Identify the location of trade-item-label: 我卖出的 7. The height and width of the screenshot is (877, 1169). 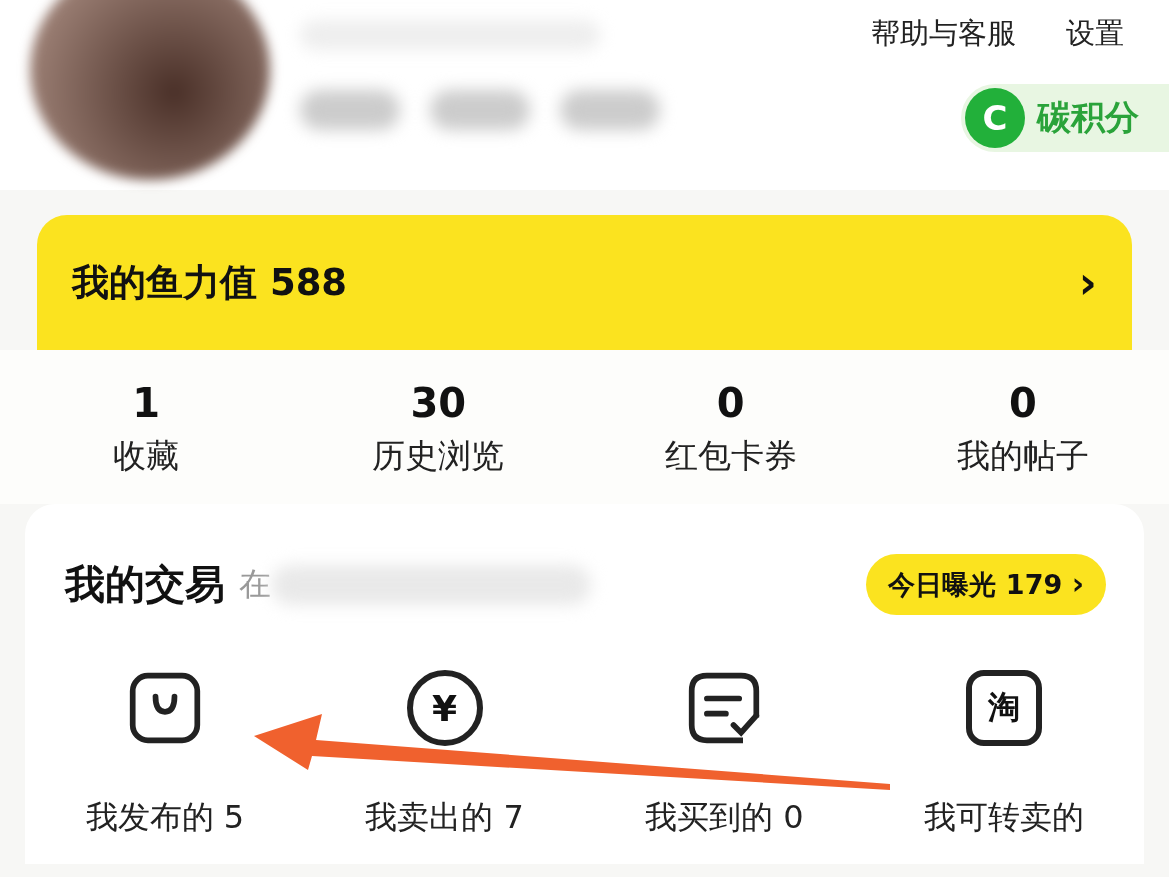
(444, 818).